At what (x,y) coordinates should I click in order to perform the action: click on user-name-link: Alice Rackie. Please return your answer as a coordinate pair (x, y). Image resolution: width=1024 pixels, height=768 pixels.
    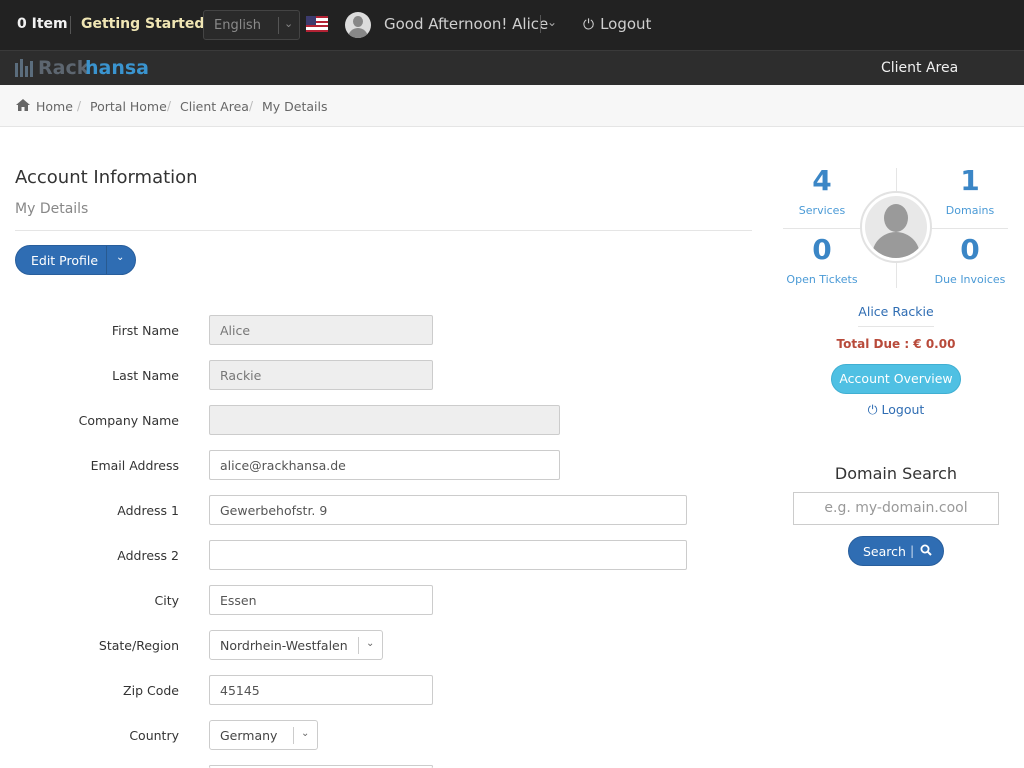
    Looking at the image, I should click on (896, 311).